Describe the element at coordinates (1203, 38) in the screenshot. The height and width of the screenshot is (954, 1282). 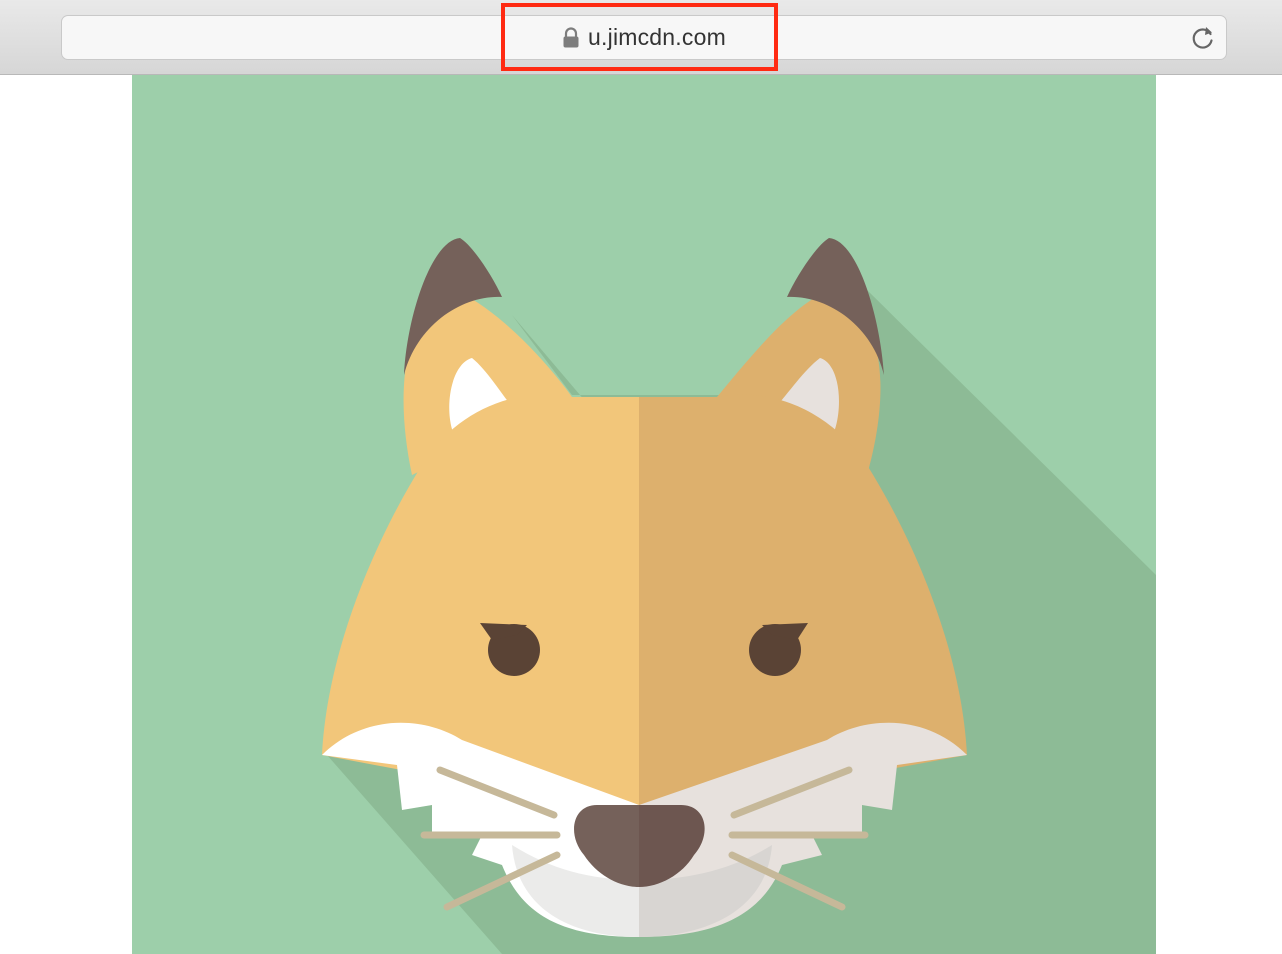
I see `reload-icon` at that location.